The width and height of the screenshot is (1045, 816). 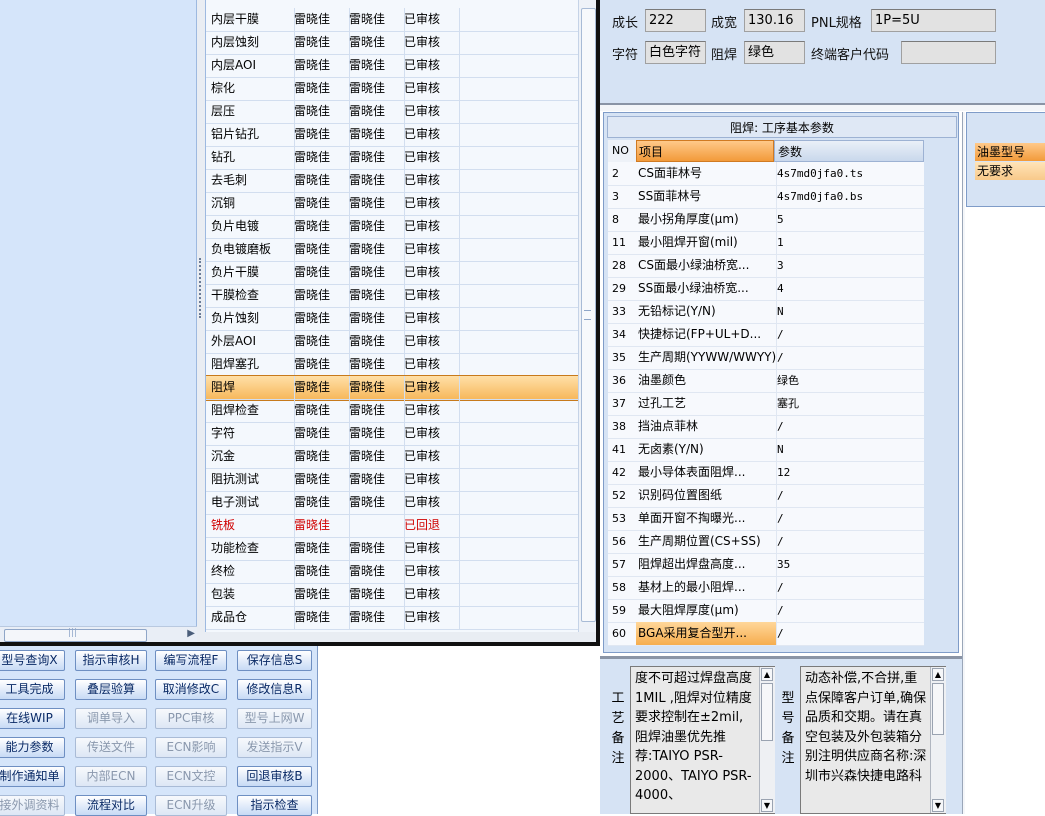 What do you see at coordinates (766, 565) in the screenshot?
I see `parameter-row: 57 阻焊超出焊盘高度... 35` at bounding box center [766, 565].